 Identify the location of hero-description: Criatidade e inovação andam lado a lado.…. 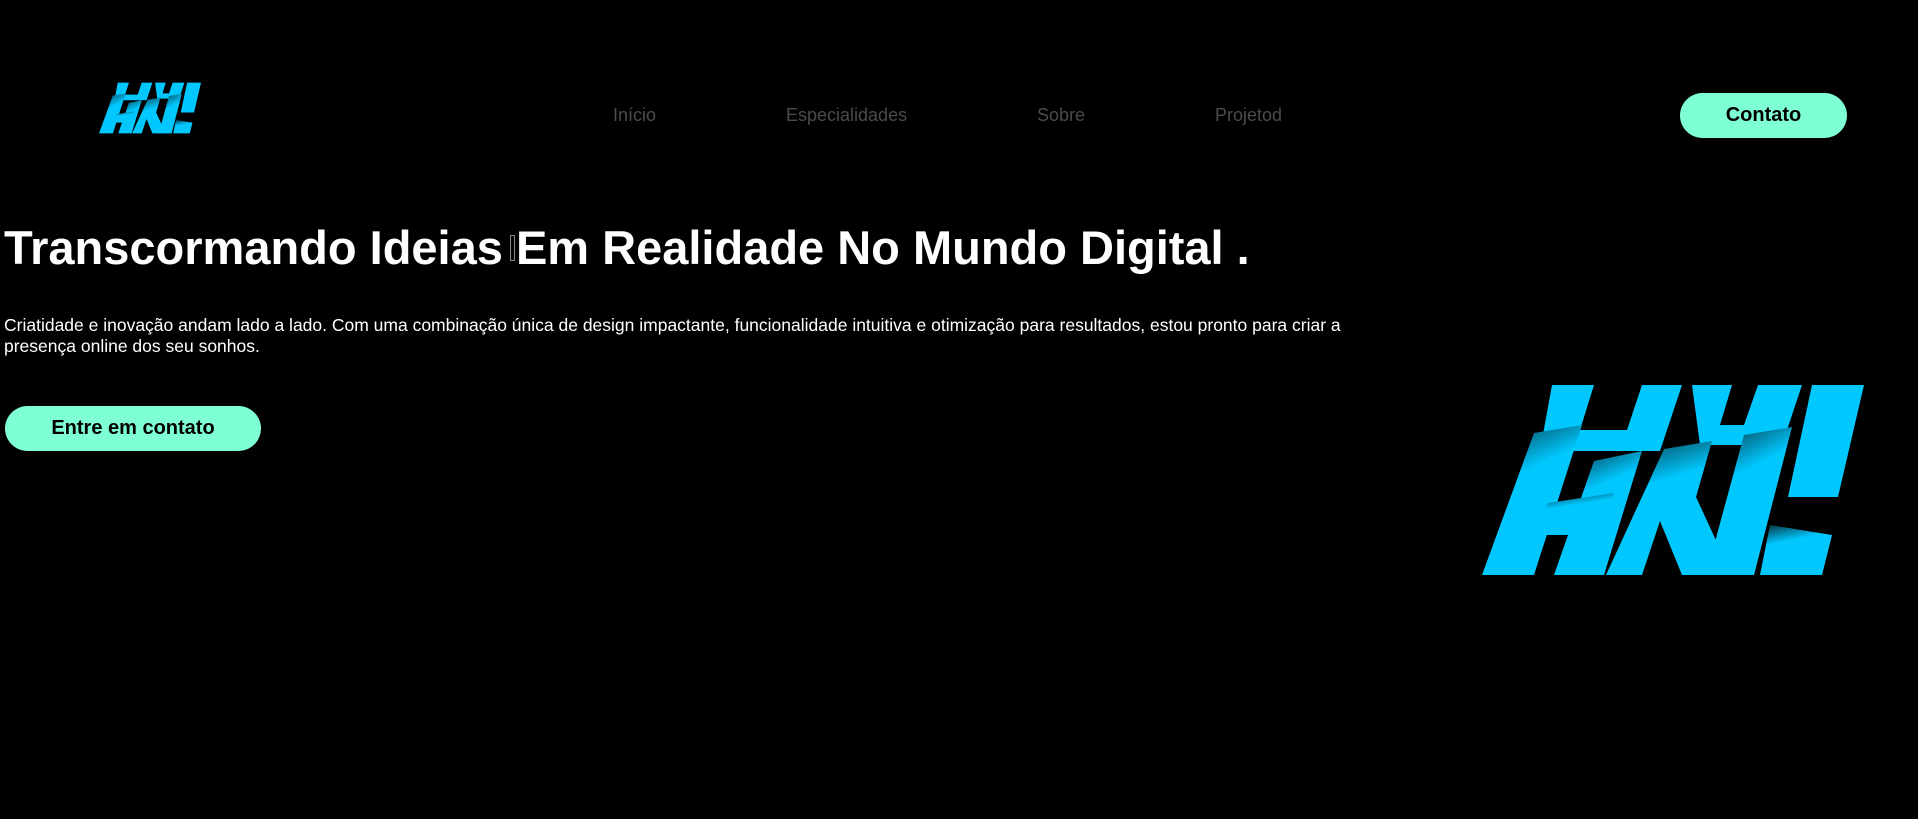
(672, 335).